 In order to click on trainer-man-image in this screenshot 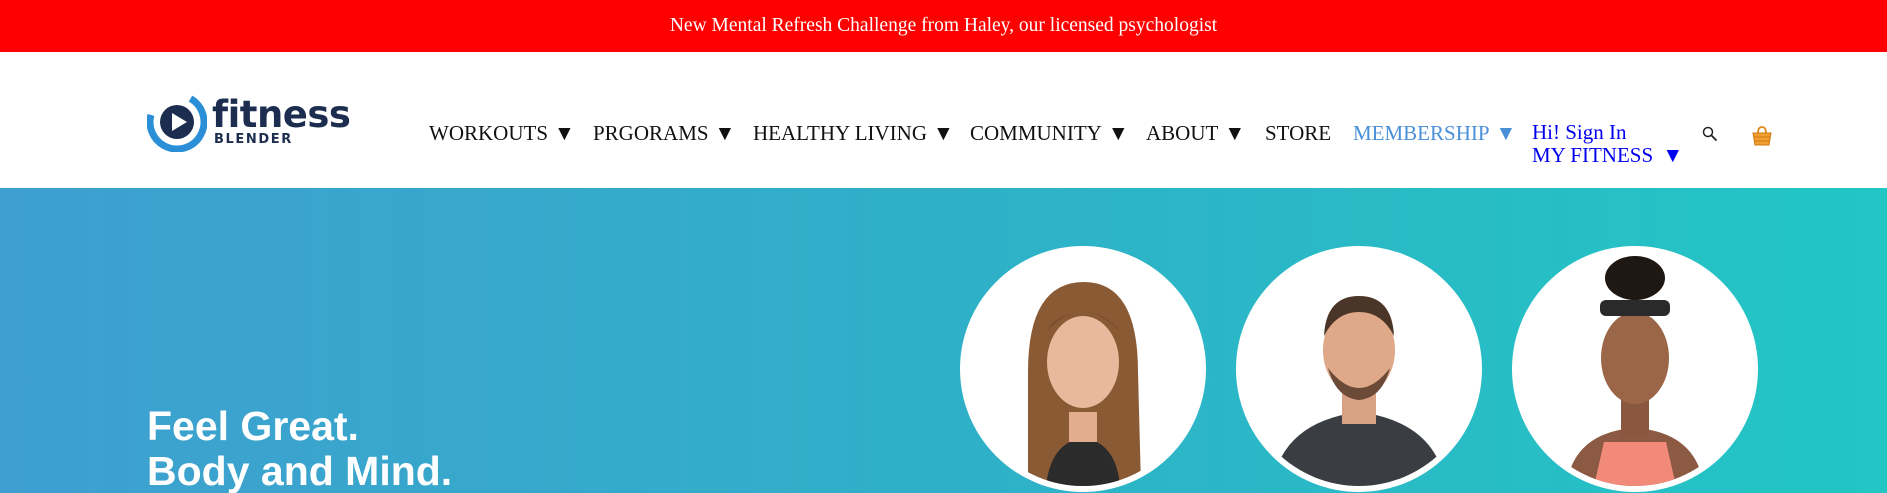, I will do `click(1359, 369)`.